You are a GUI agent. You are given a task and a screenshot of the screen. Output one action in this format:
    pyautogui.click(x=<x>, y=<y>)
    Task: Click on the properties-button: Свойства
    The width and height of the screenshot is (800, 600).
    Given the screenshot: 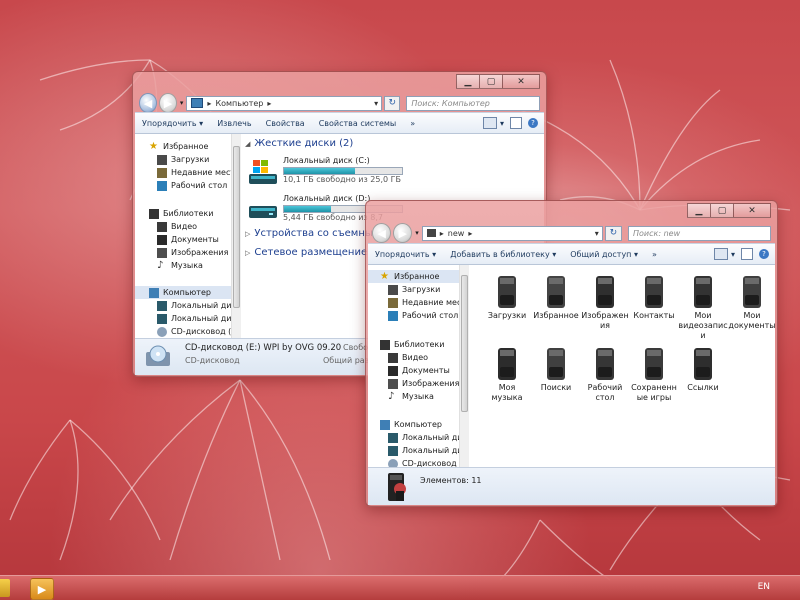 What is the action you would take?
    pyautogui.click(x=285, y=123)
    